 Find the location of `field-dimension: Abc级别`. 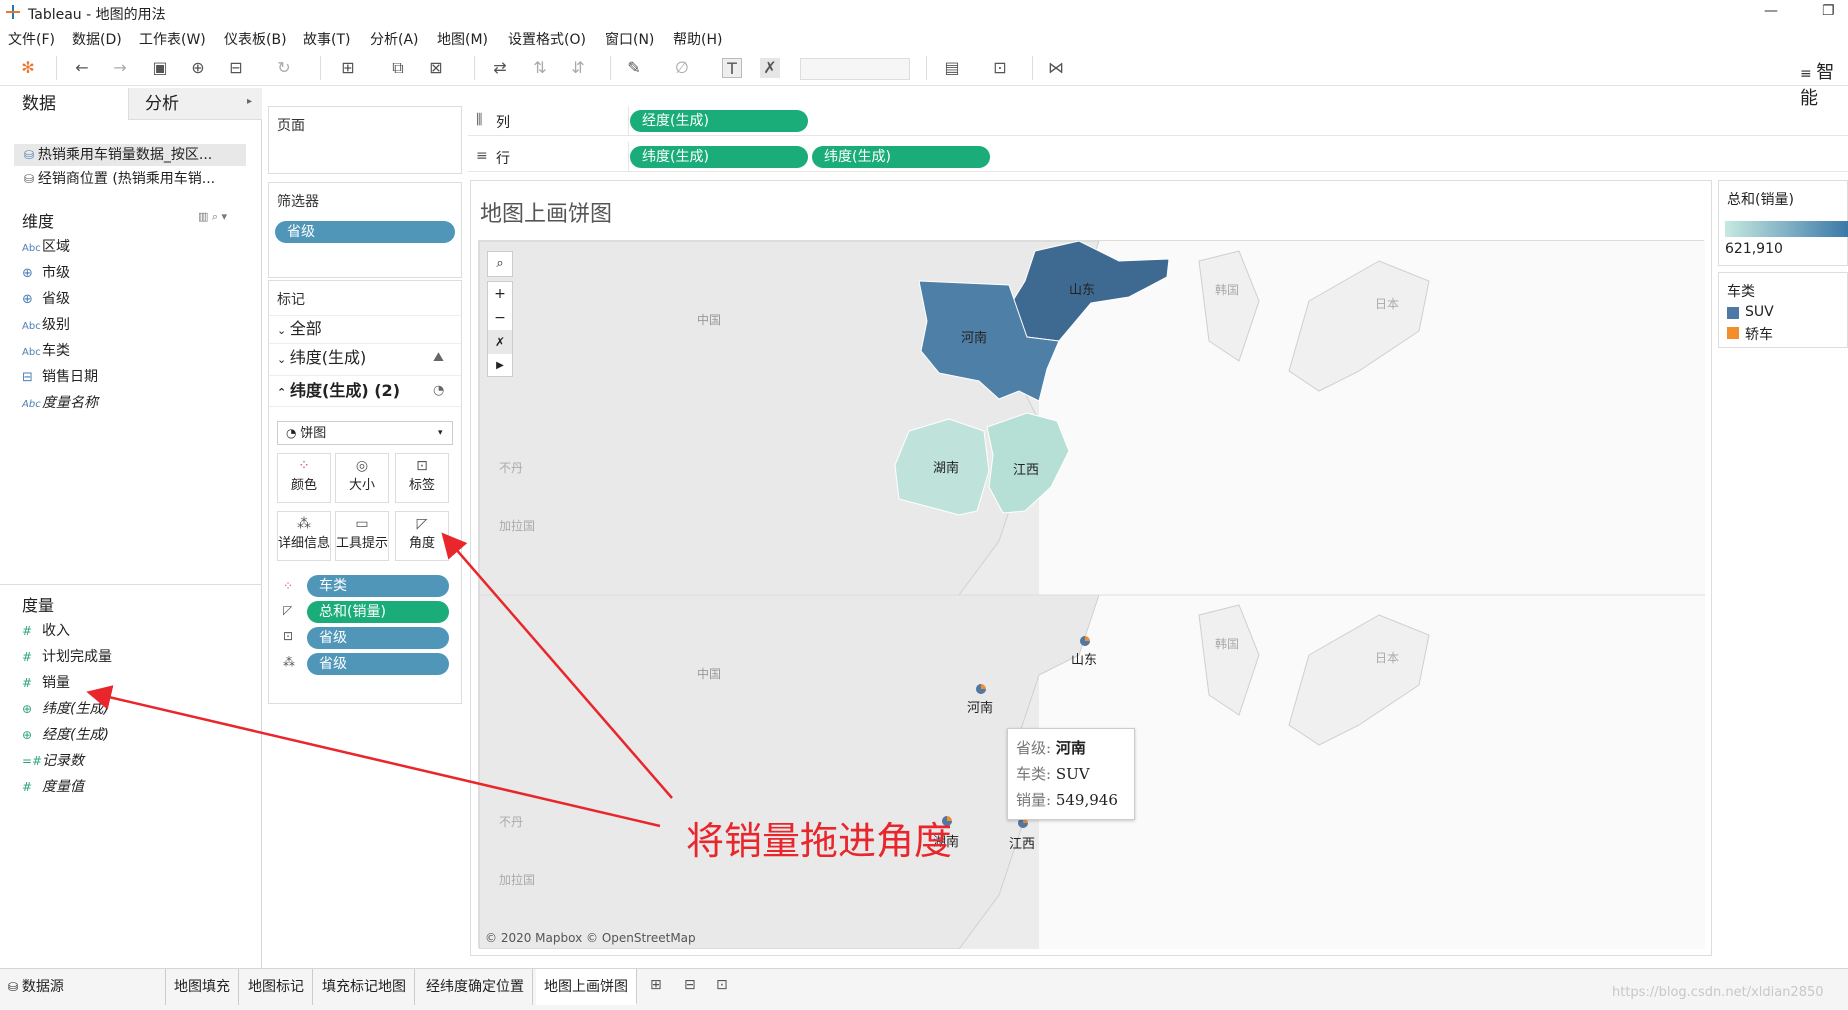

field-dimension: Abc级别 is located at coordinates (46, 325).